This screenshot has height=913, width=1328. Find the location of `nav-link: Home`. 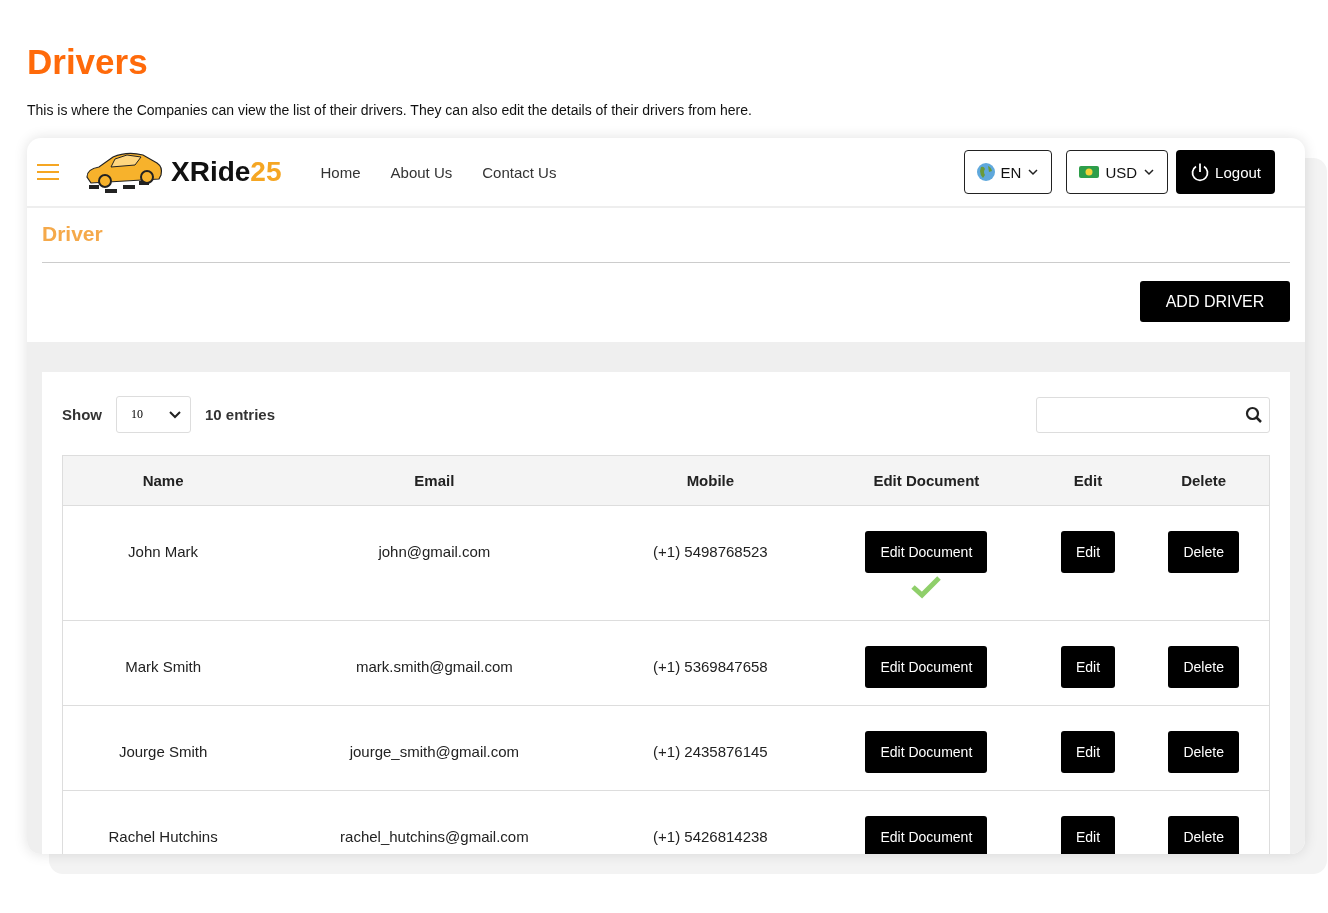

nav-link: Home is located at coordinates (340, 172).